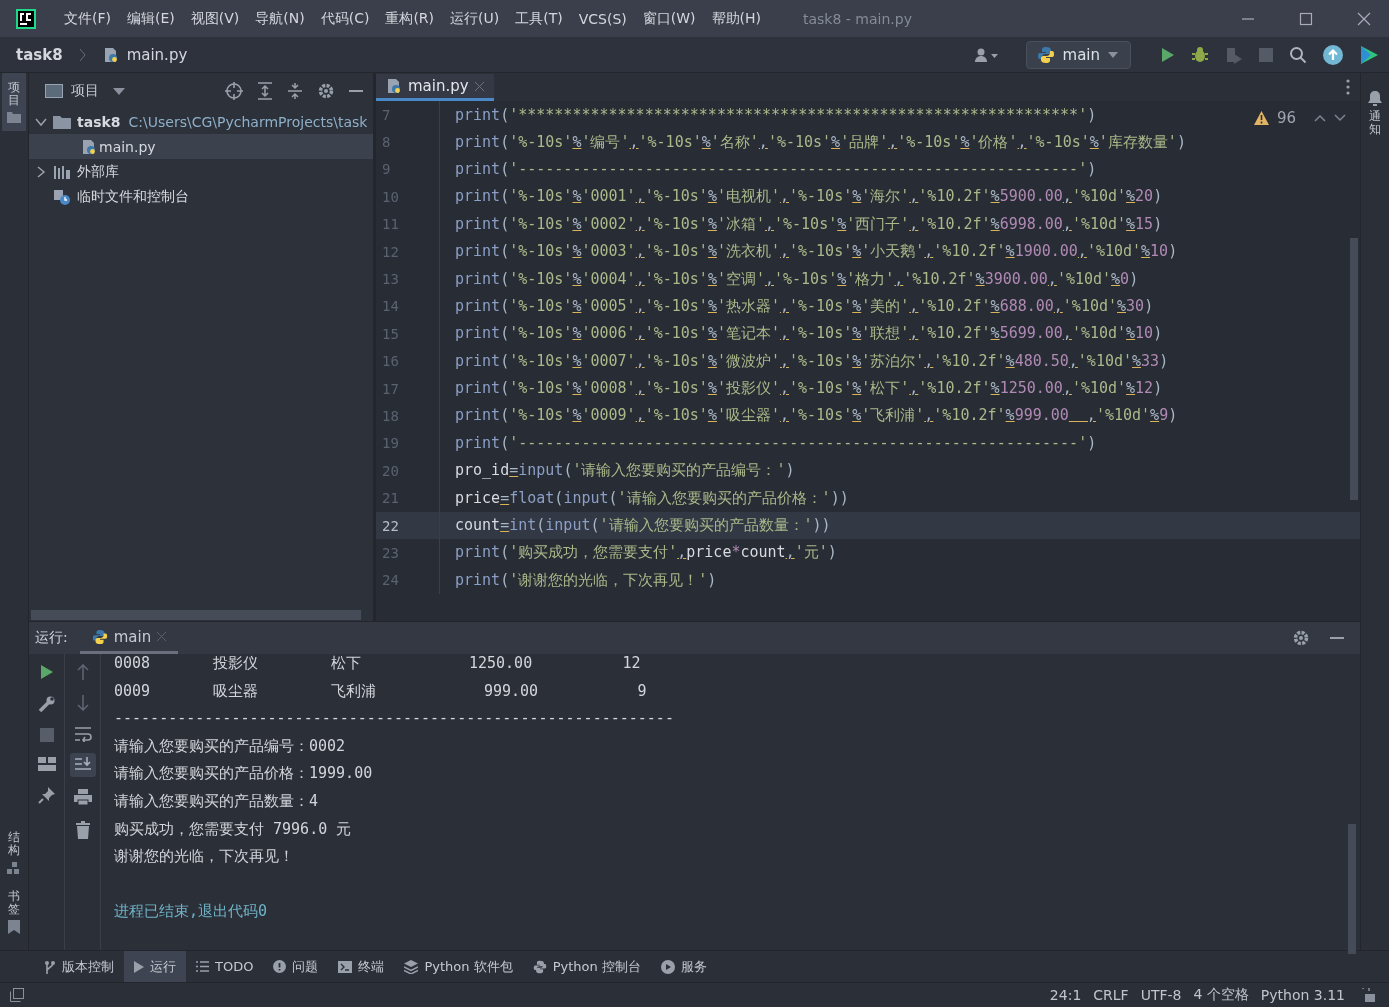 The width and height of the screenshot is (1389, 1007). What do you see at coordinates (1065, 995) in the screenshot?
I see `status-item: 24:1` at bounding box center [1065, 995].